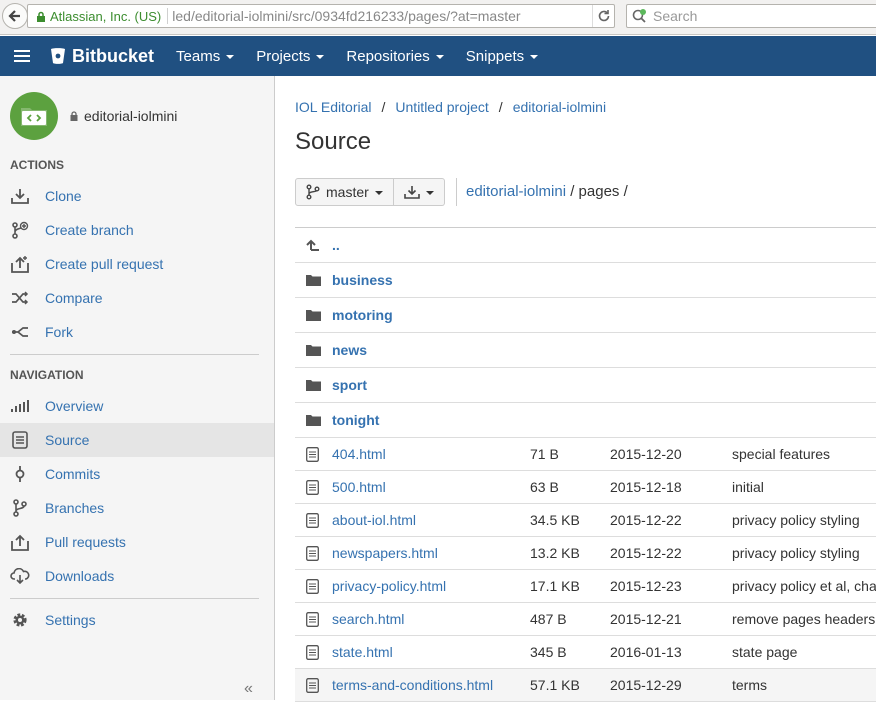 The height and width of the screenshot is (702, 876). I want to click on nav-teams: Teams, so click(205, 56).